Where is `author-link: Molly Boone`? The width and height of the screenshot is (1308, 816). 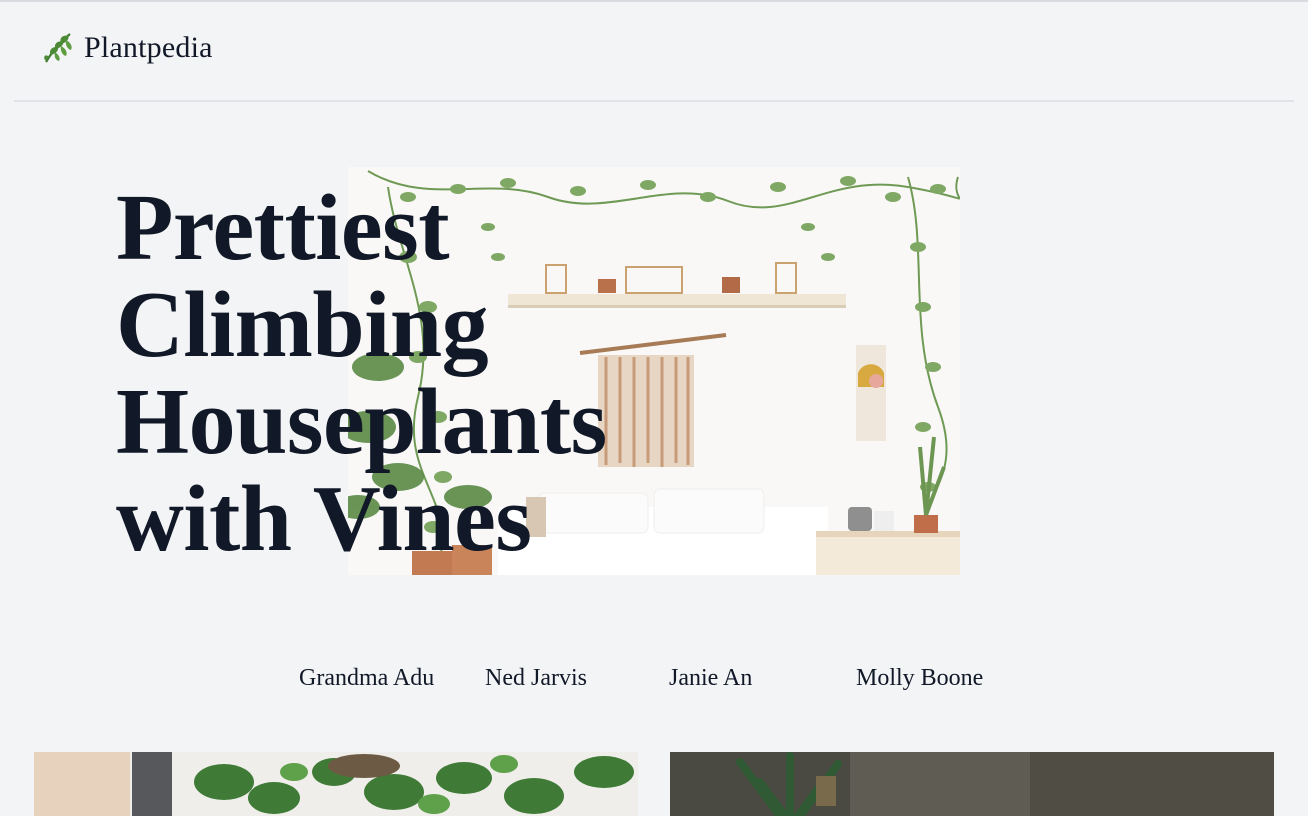 author-link: Molly Boone is located at coordinates (919, 678).